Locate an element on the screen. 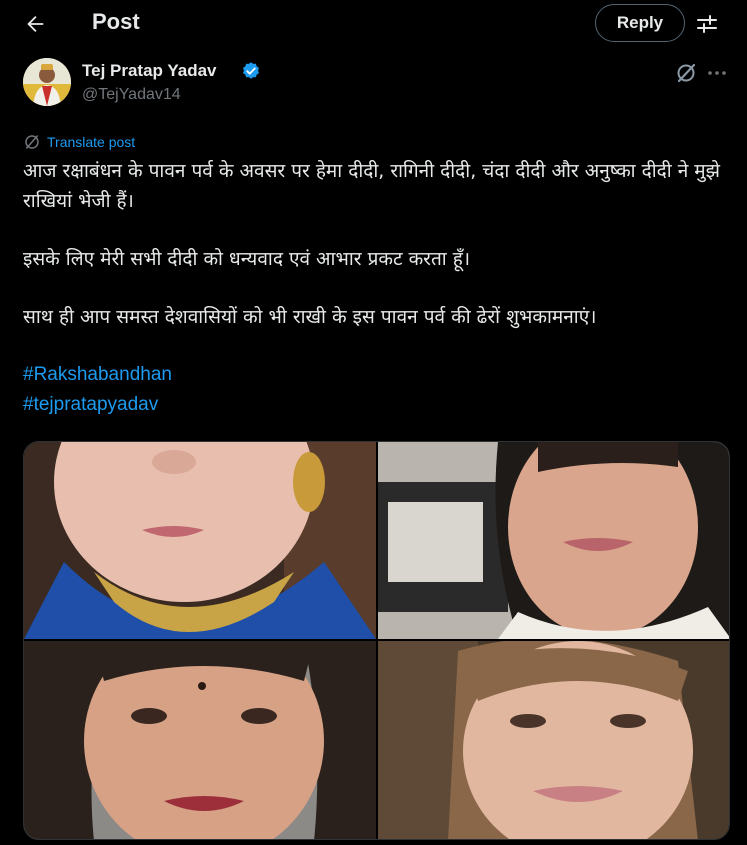 Image resolution: width=747 pixels, height=845 pixels. more-button is located at coordinates (717, 73).